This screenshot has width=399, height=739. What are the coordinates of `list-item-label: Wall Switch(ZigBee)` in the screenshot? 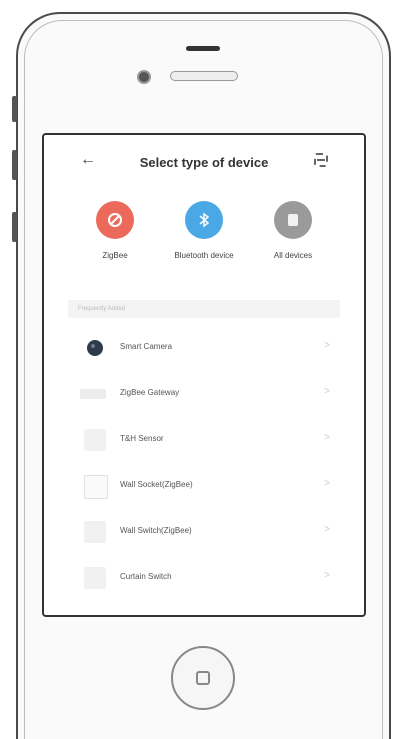 It's located at (156, 530).